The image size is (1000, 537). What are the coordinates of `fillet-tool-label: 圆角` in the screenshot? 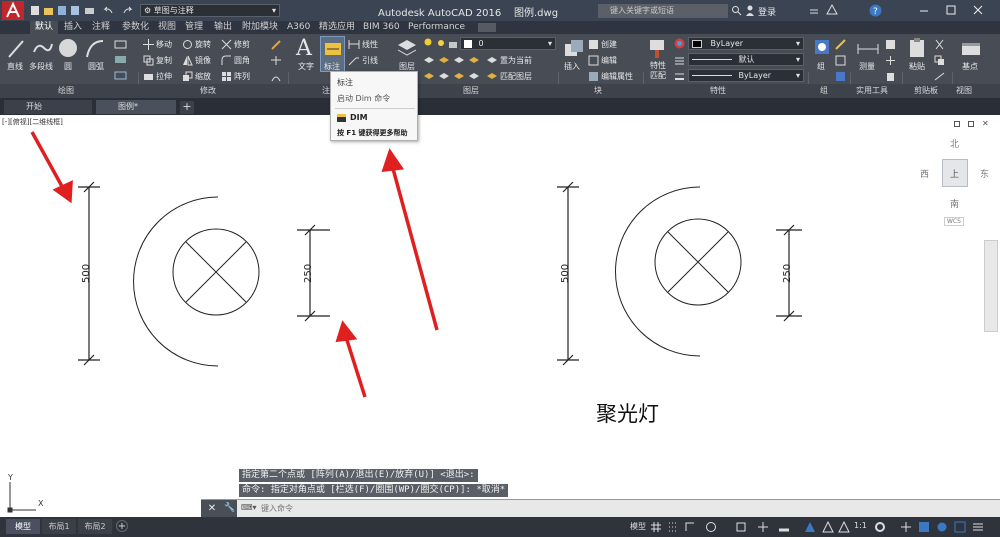 It's located at (242, 60).